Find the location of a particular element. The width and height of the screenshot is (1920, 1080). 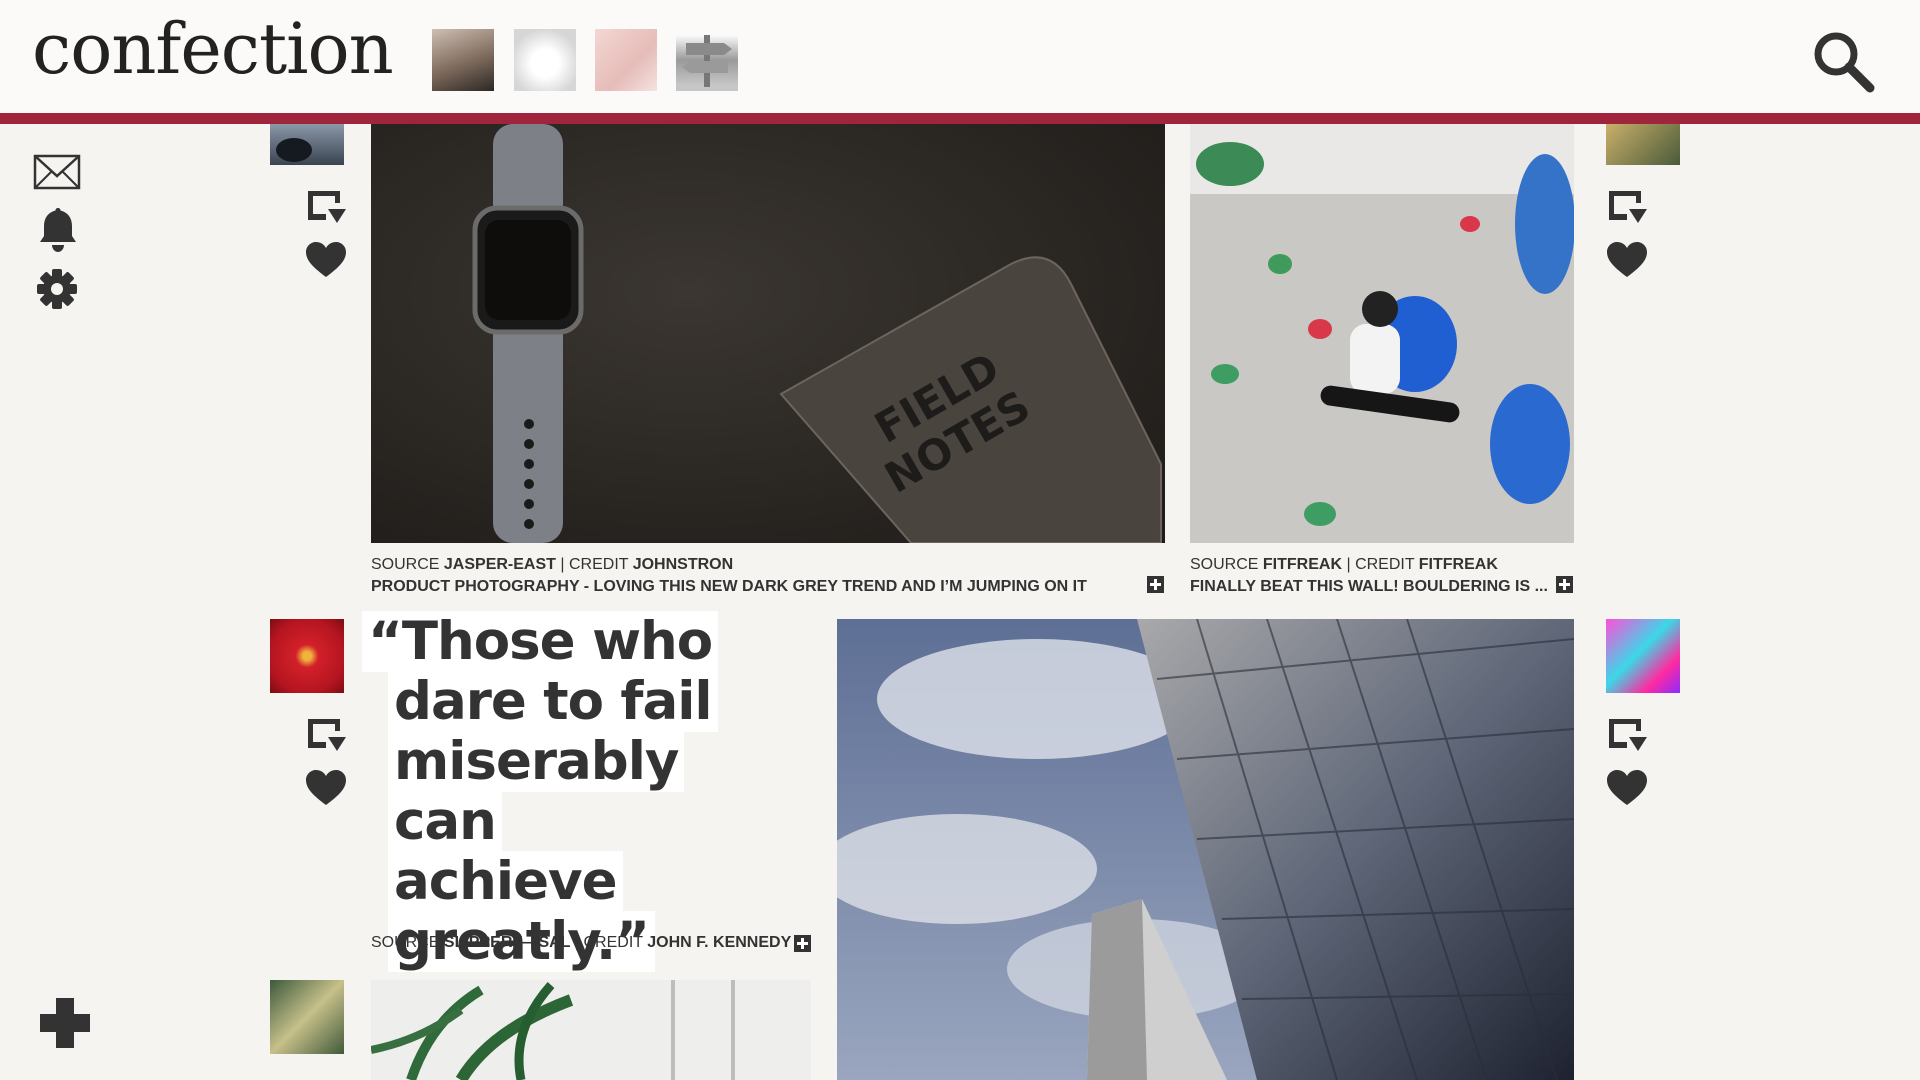

recent-thumbnail-camera is located at coordinates (626, 60).